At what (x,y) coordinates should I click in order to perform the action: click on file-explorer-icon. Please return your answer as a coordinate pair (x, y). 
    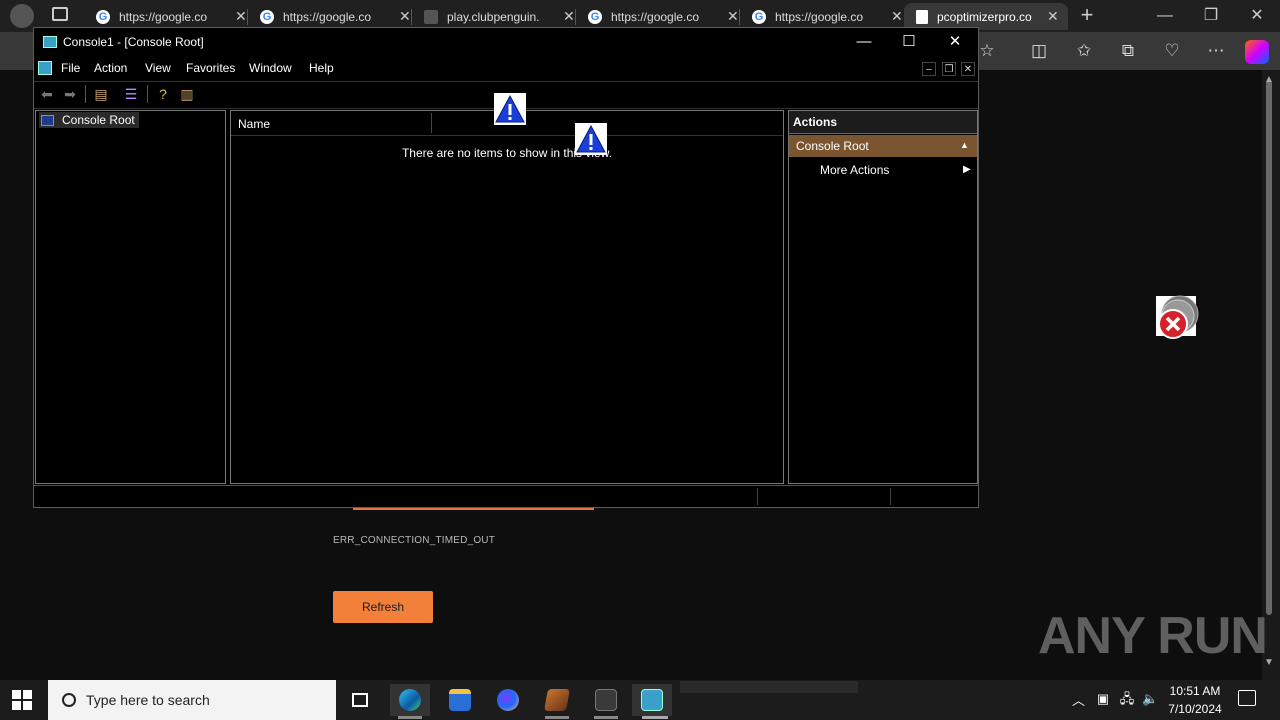
    Looking at the image, I should click on (460, 700).